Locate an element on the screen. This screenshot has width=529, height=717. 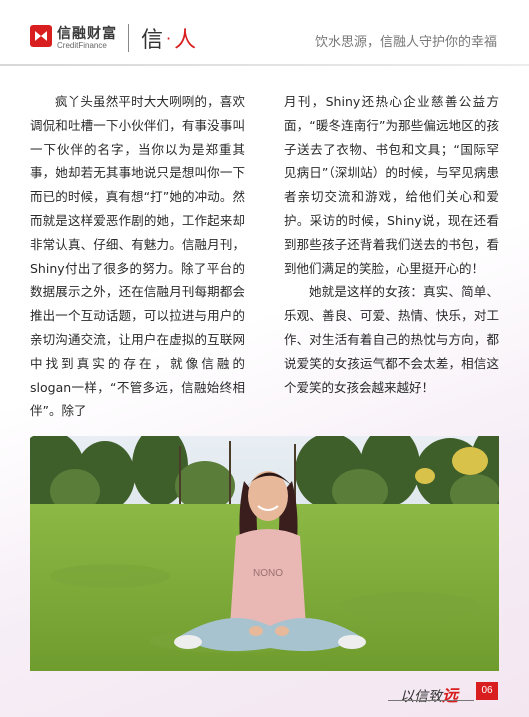
brand-name-cn: 信融财富 is located at coordinates (87, 34).